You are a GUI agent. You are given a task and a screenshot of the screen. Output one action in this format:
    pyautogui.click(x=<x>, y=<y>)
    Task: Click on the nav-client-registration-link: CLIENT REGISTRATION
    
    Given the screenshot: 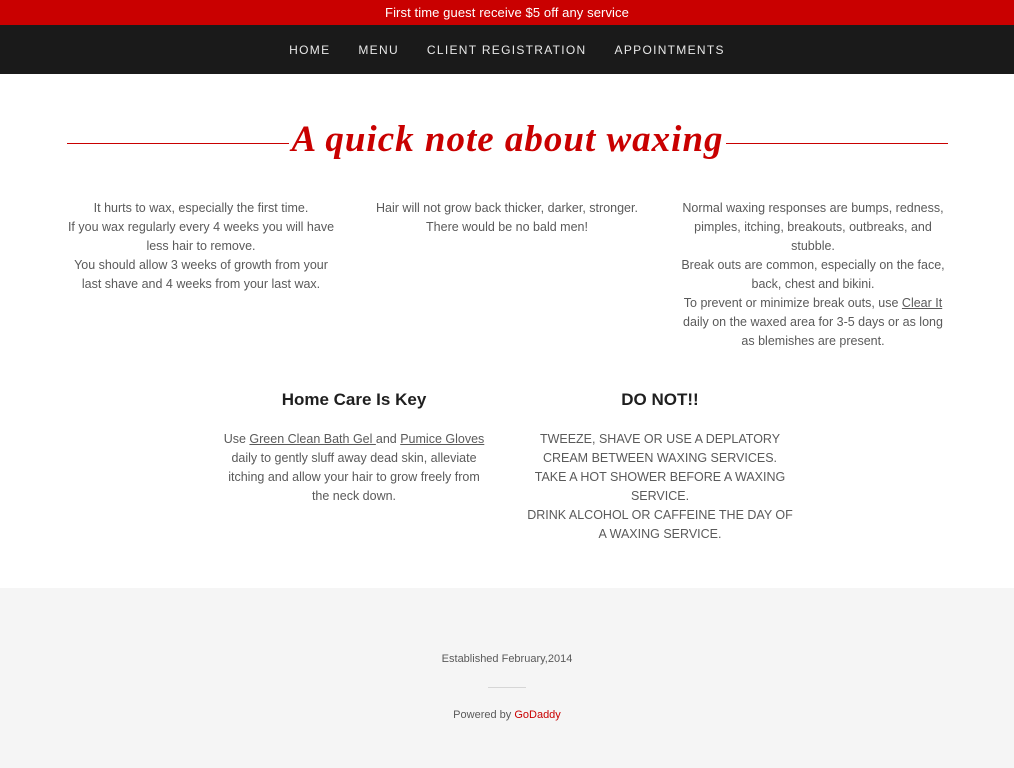 What is the action you would take?
    pyautogui.click(x=507, y=50)
    